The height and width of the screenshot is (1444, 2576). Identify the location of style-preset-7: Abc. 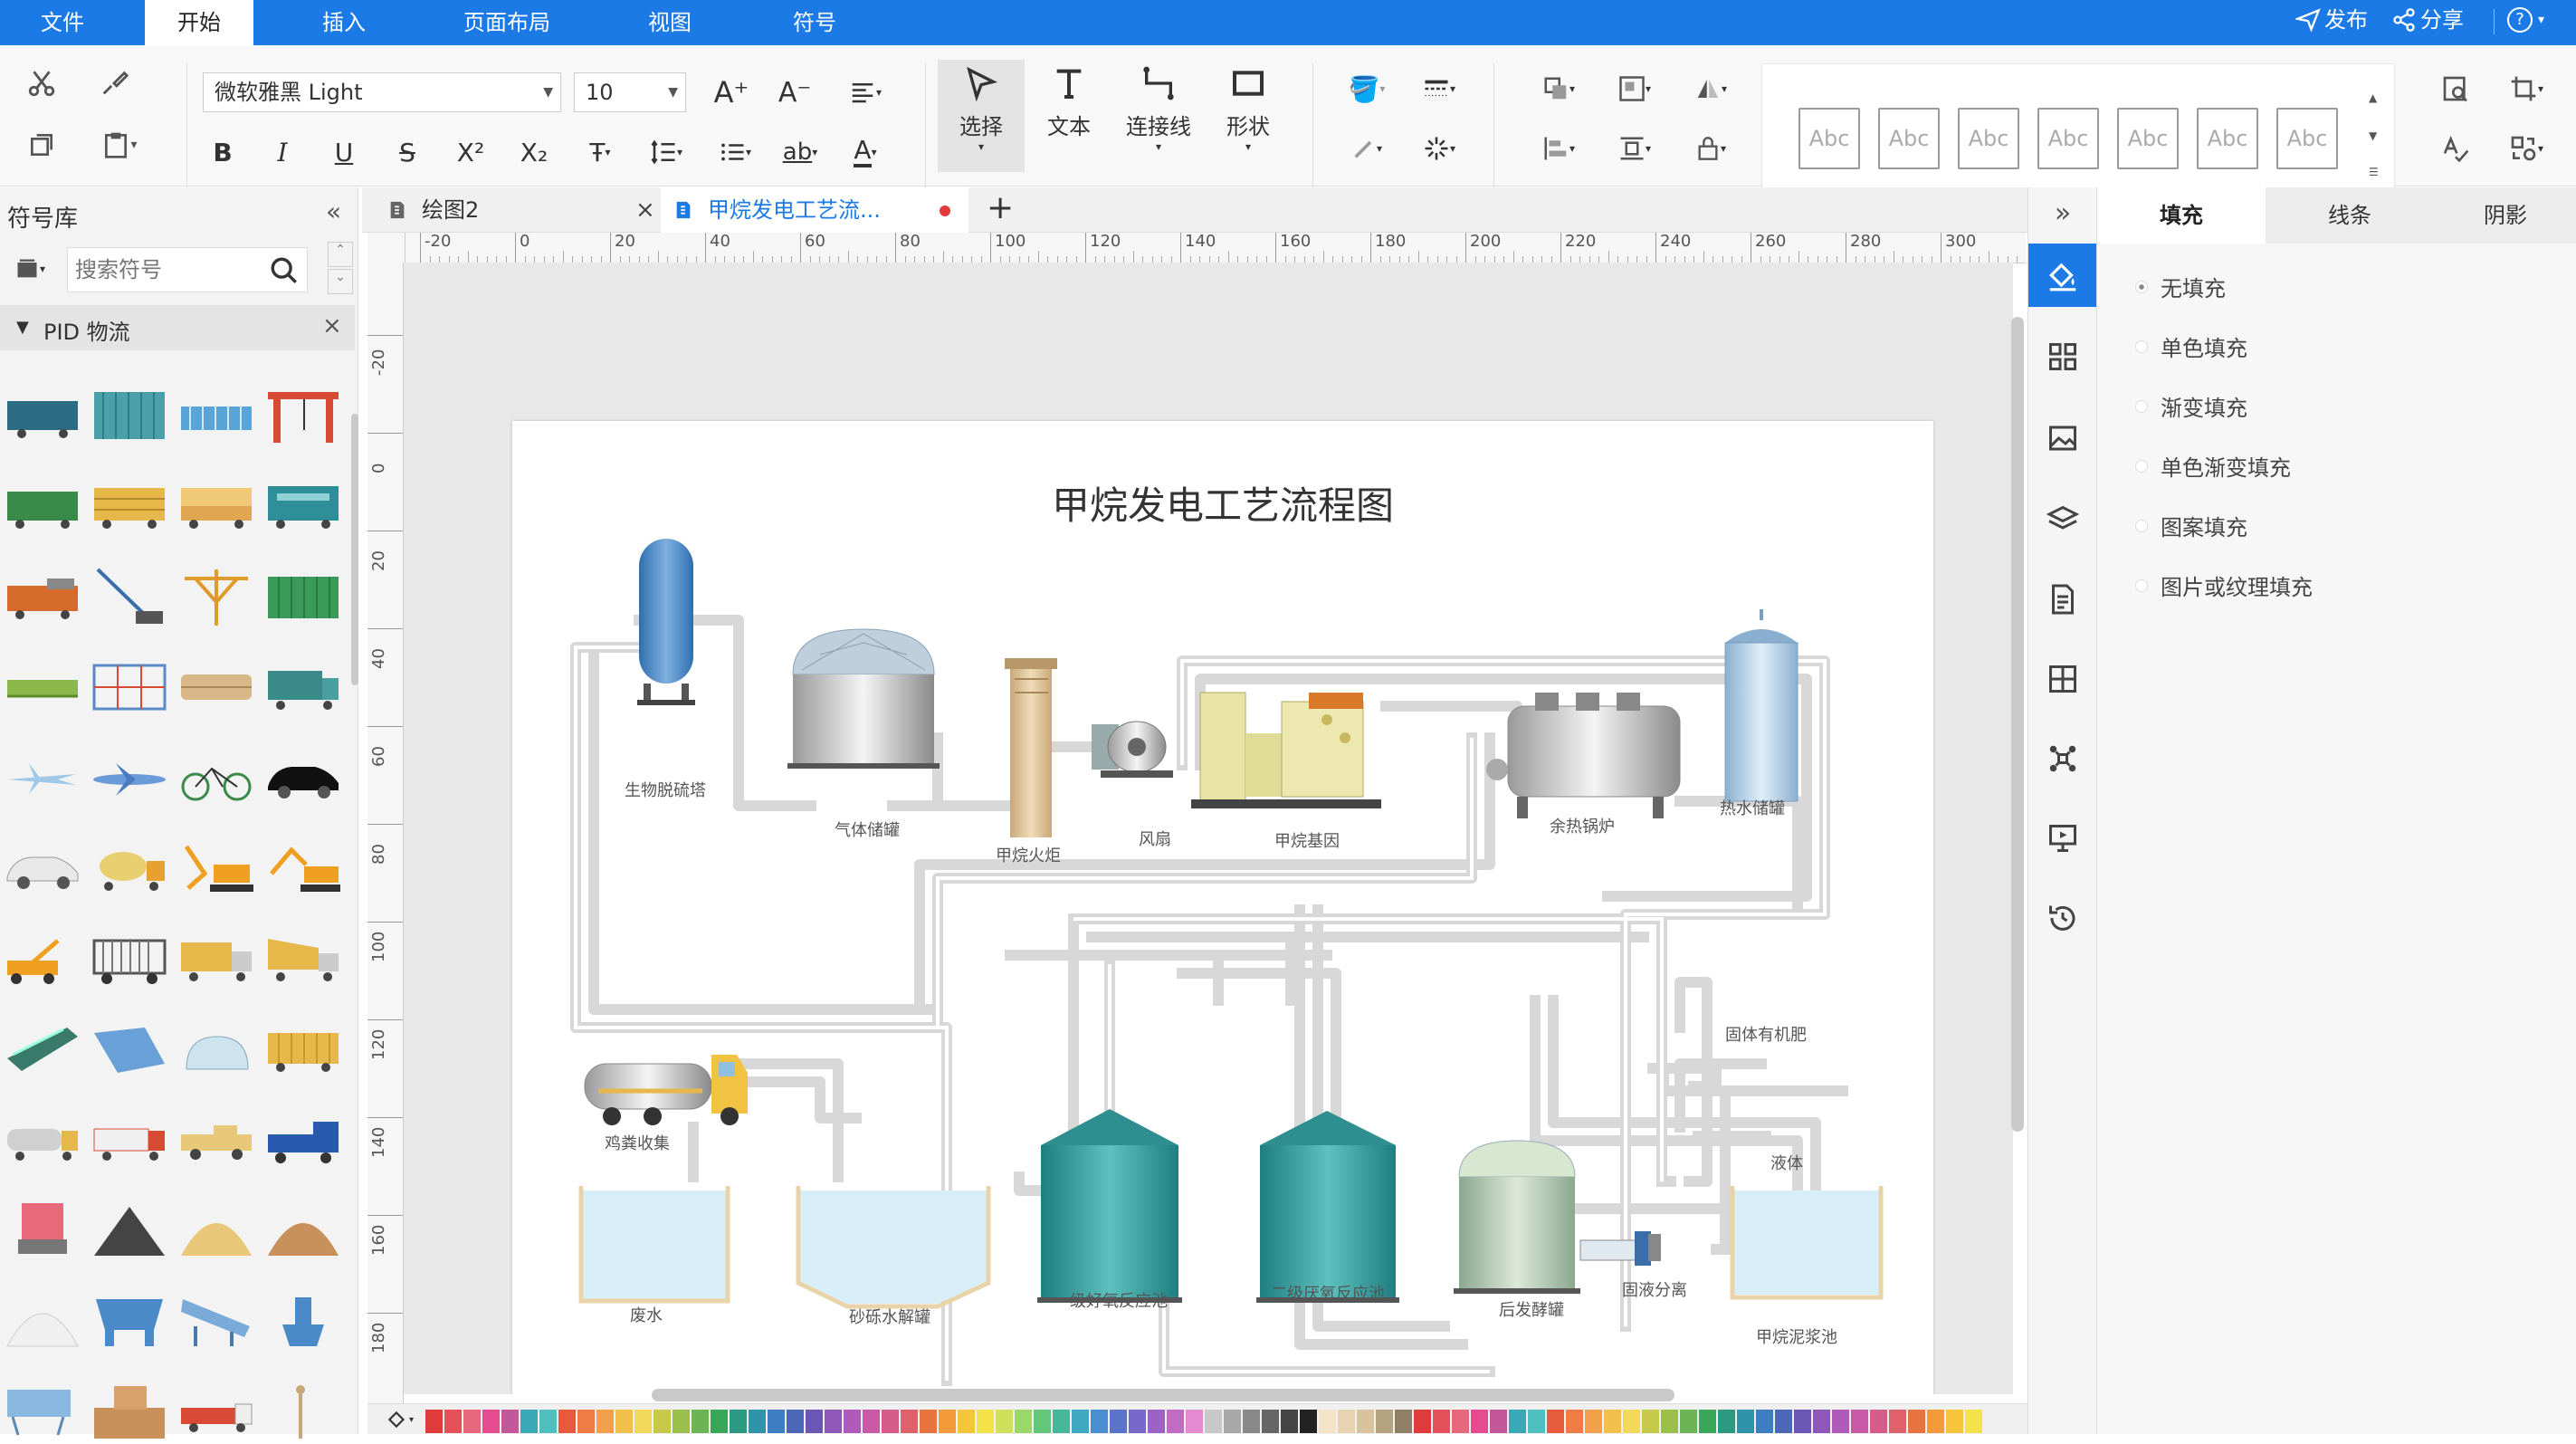
(2307, 138).